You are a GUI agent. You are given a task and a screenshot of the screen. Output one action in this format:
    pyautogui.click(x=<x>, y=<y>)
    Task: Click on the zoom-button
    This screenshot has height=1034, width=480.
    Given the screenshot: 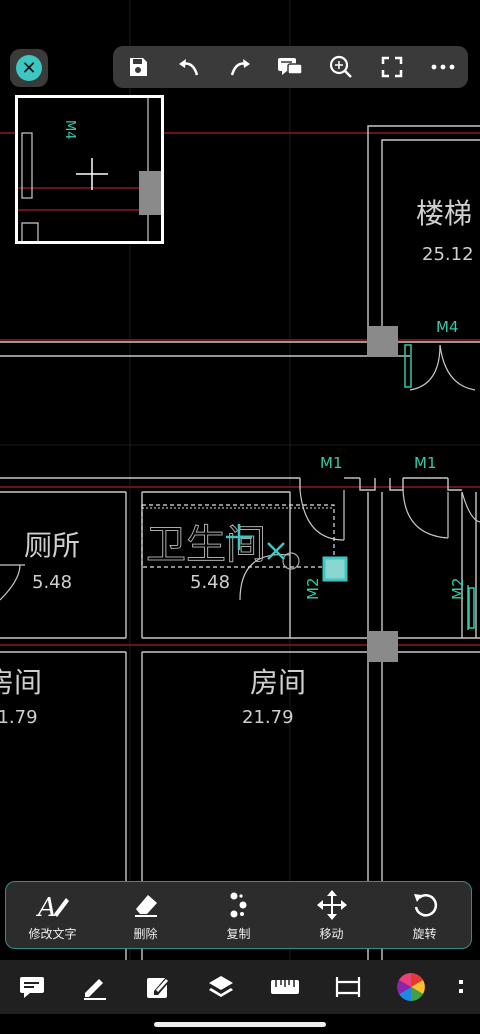 What is the action you would take?
    pyautogui.click(x=341, y=67)
    